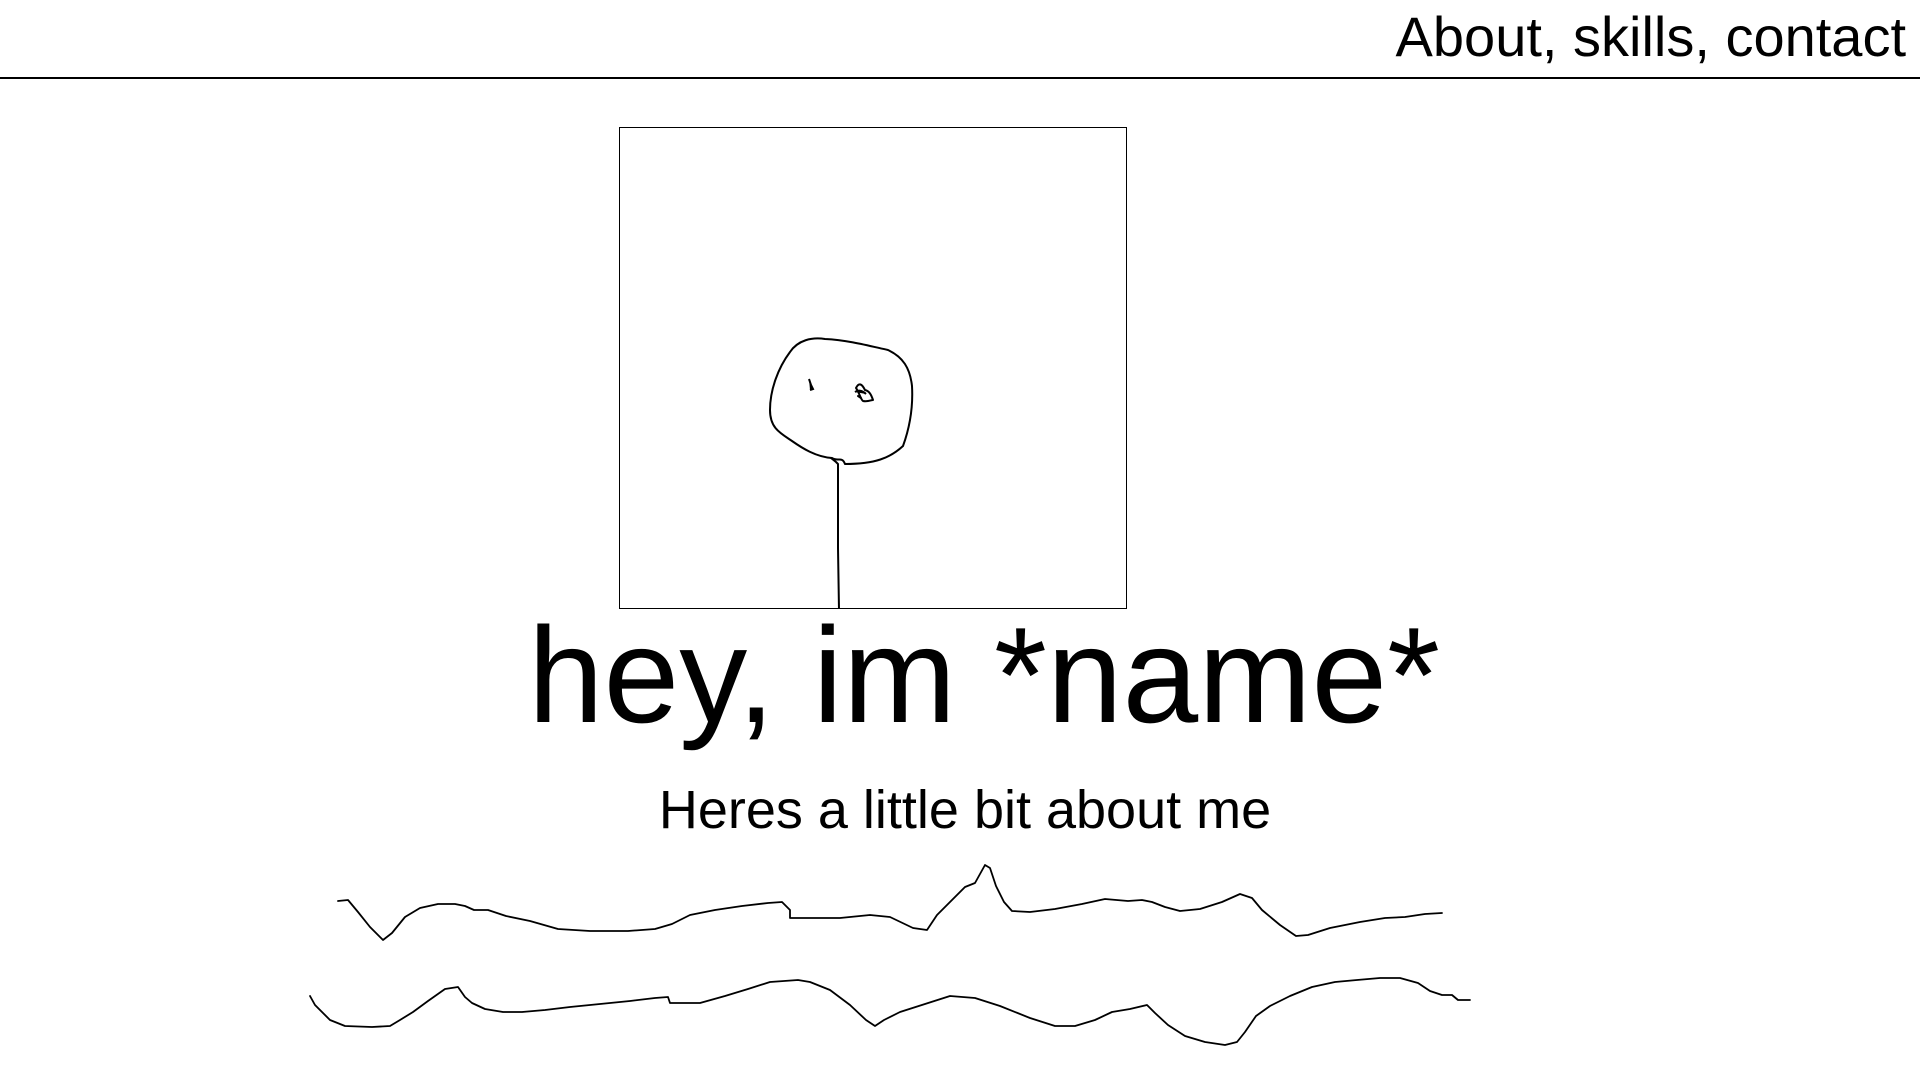  Describe the element at coordinates (965, 810) in the screenshot. I see `hero-subtitle: Heres a little bit about me` at that location.